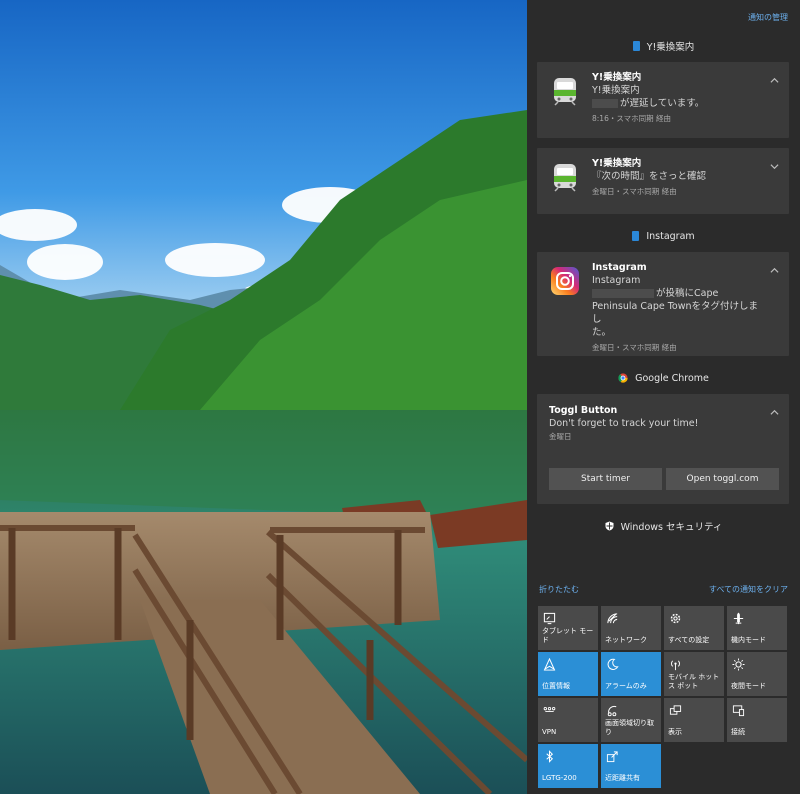 The image size is (800, 794). What do you see at coordinates (612, 711) in the screenshot?
I see `snip-icon` at bounding box center [612, 711].